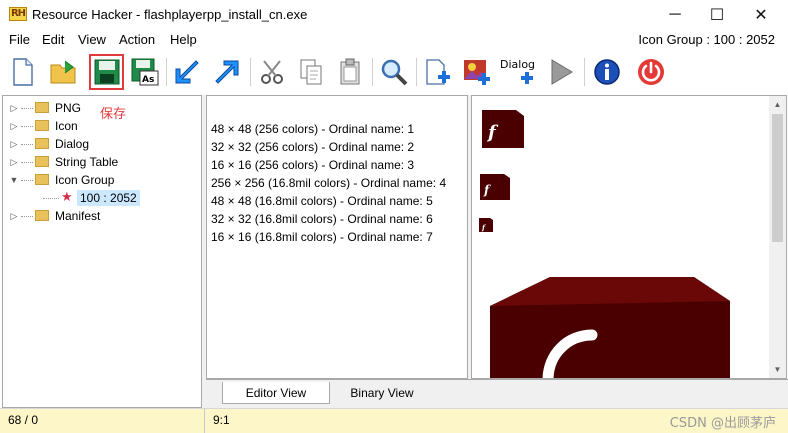 This screenshot has height=433, width=788. Describe the element at coordinates (23, 420) in the screenshot. I see `status-position: 68 / 0` at that location.